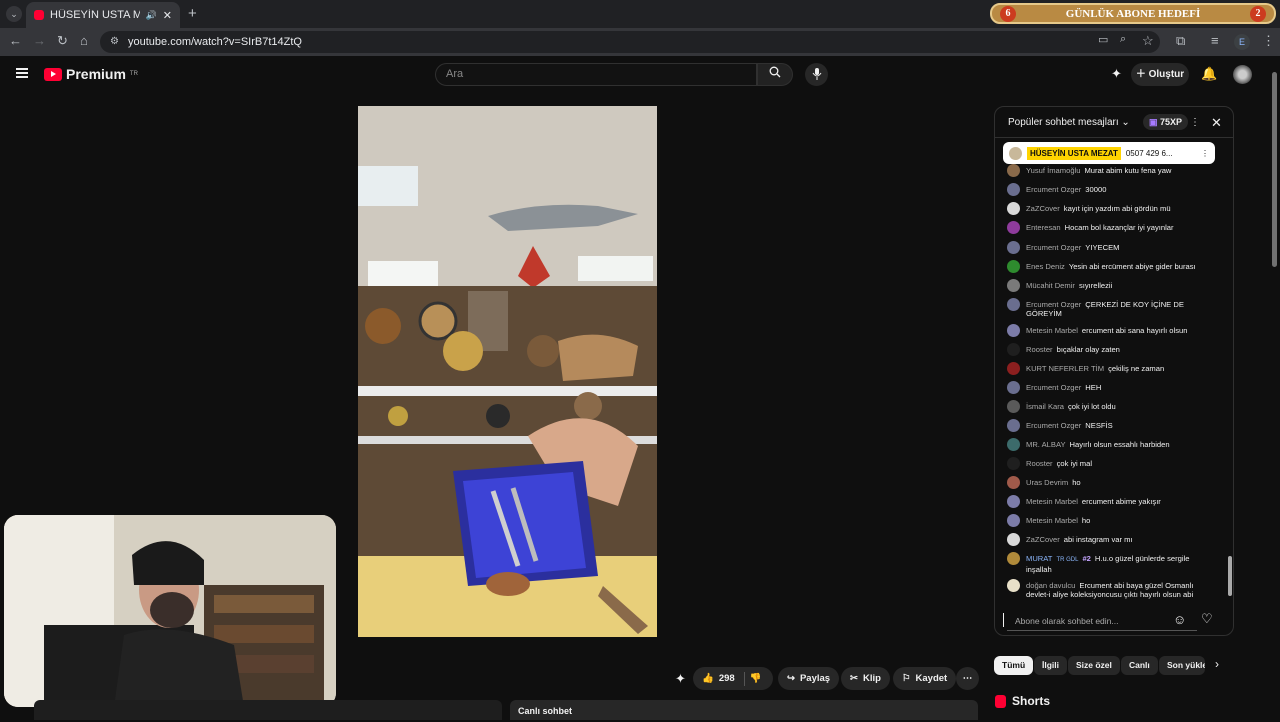 The height and width of the screenshot is (722, 1280). What do you see at coordinates (1166, 122) in the screenshot?
I see `xp-badge: ▣ 75XP` at bounding box center [1166, 122].